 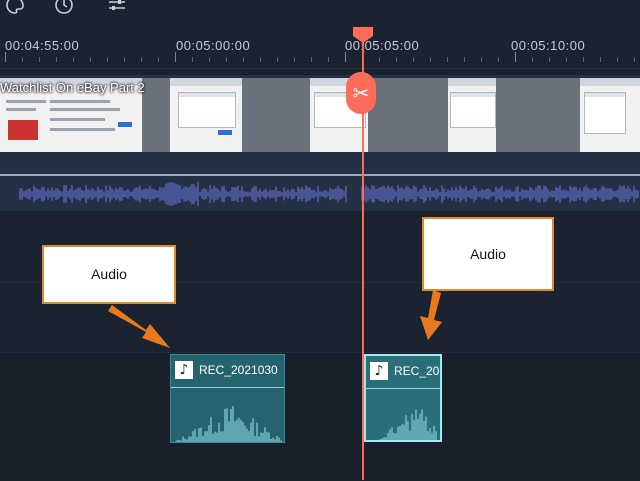 I want to click on scissors-icon: ✂, so click(x=361, y=93).